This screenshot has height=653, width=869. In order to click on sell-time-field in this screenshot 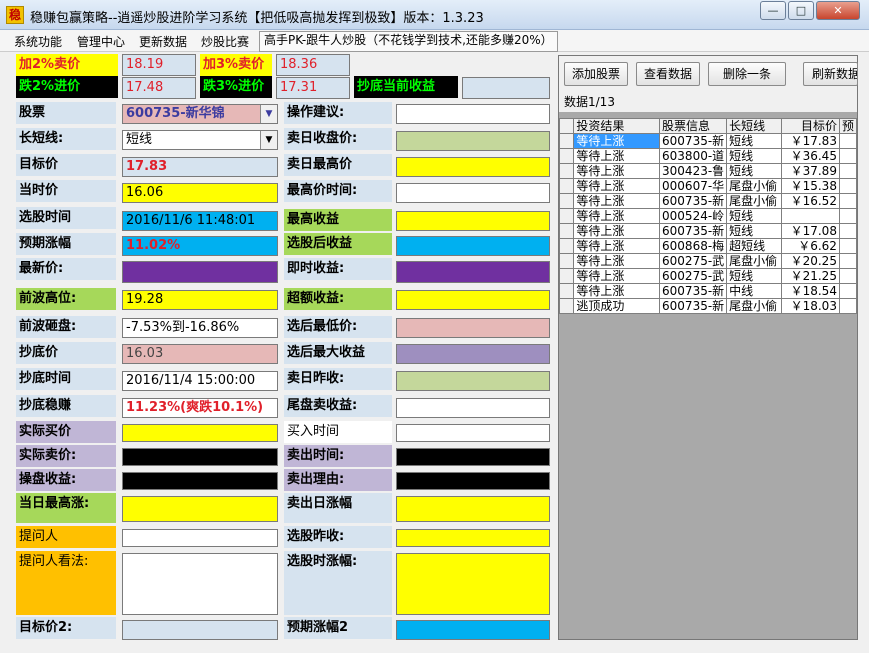, I will do `click(473, 457)`.